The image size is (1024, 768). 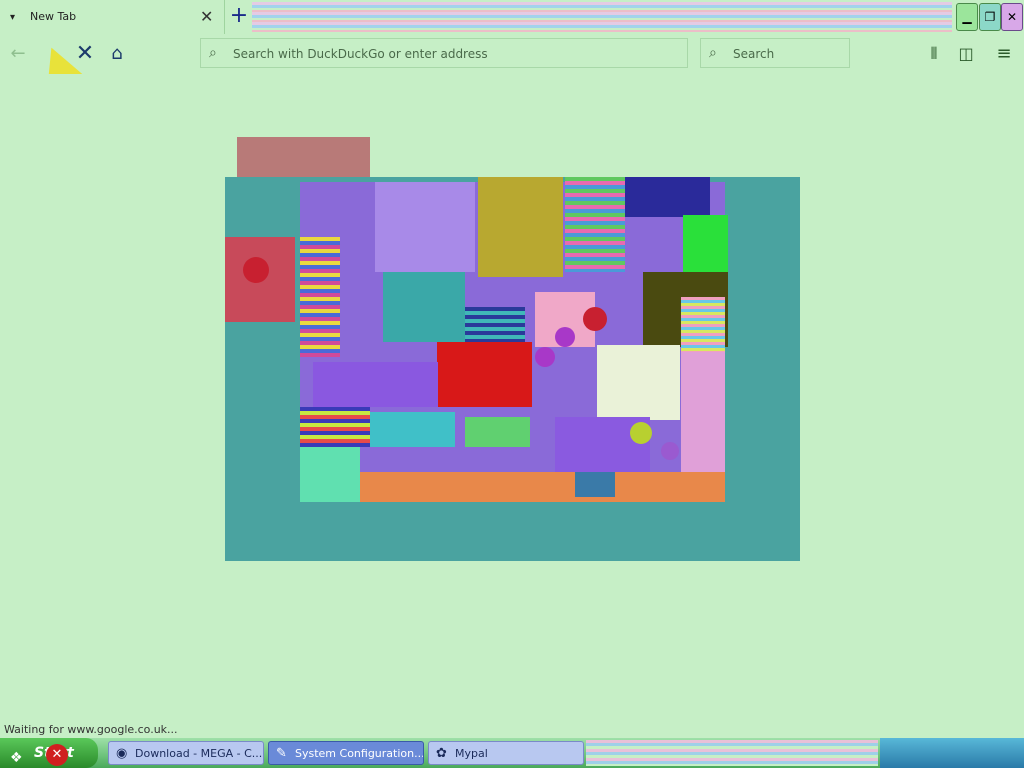 I want to click on taskbar-item-label: Mypal, so click(x=471, y=753).